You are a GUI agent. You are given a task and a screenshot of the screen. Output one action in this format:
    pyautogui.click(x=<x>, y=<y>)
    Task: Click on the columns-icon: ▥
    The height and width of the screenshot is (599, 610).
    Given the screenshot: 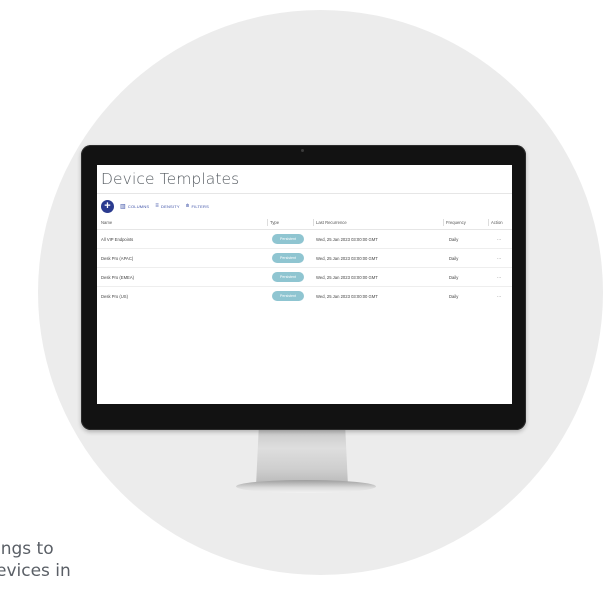 What is the action you would take?
    pyautogui.click(x=123, y=206)
    